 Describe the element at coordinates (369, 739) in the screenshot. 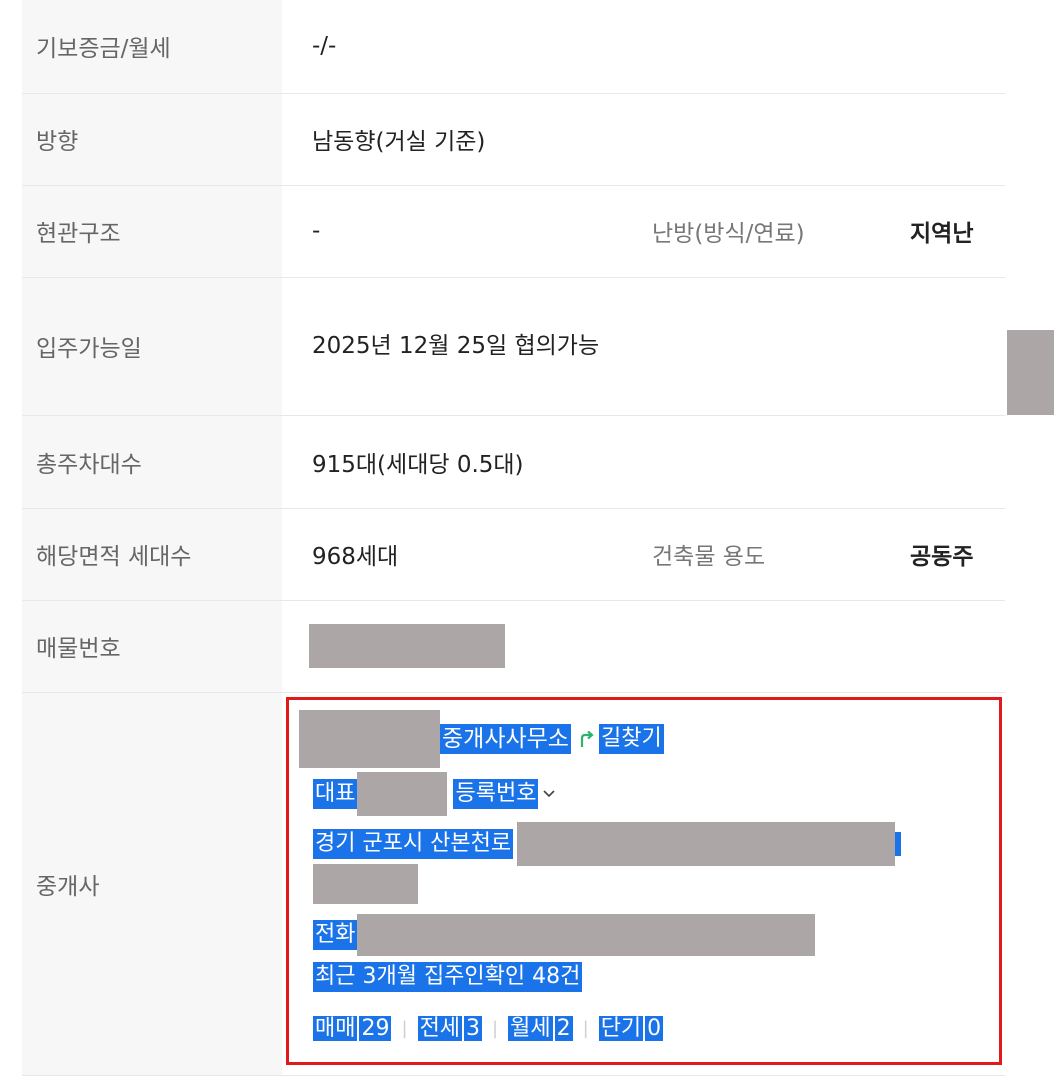

I see `office-name-redaction` at that location.